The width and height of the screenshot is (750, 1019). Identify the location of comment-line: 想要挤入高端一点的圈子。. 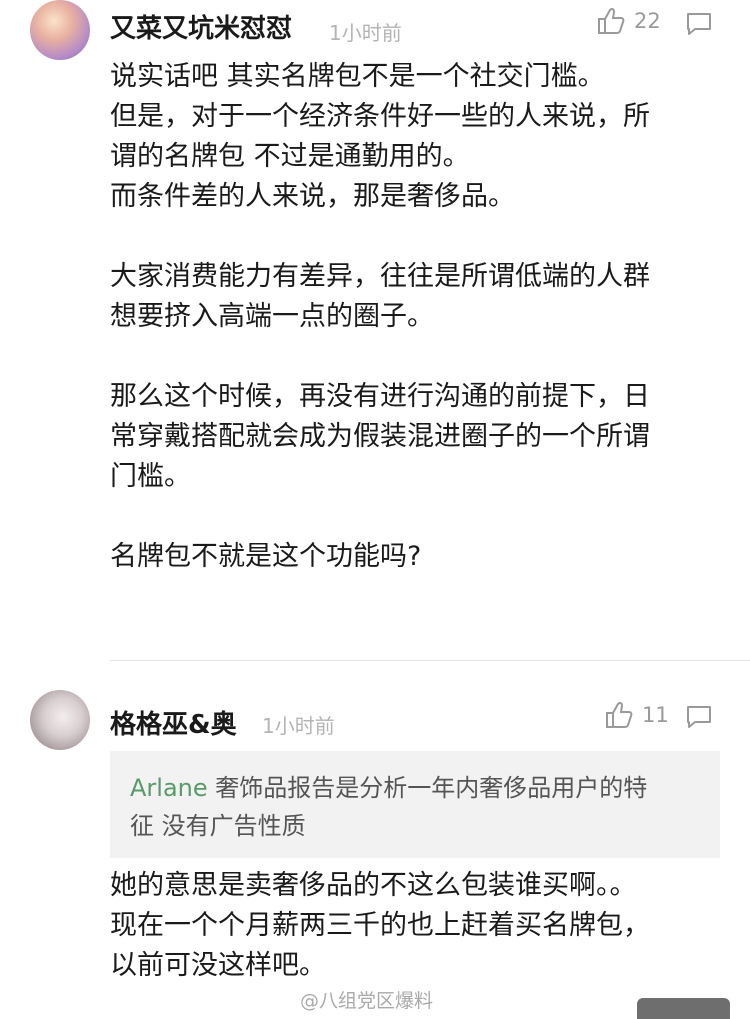
(272, 316).